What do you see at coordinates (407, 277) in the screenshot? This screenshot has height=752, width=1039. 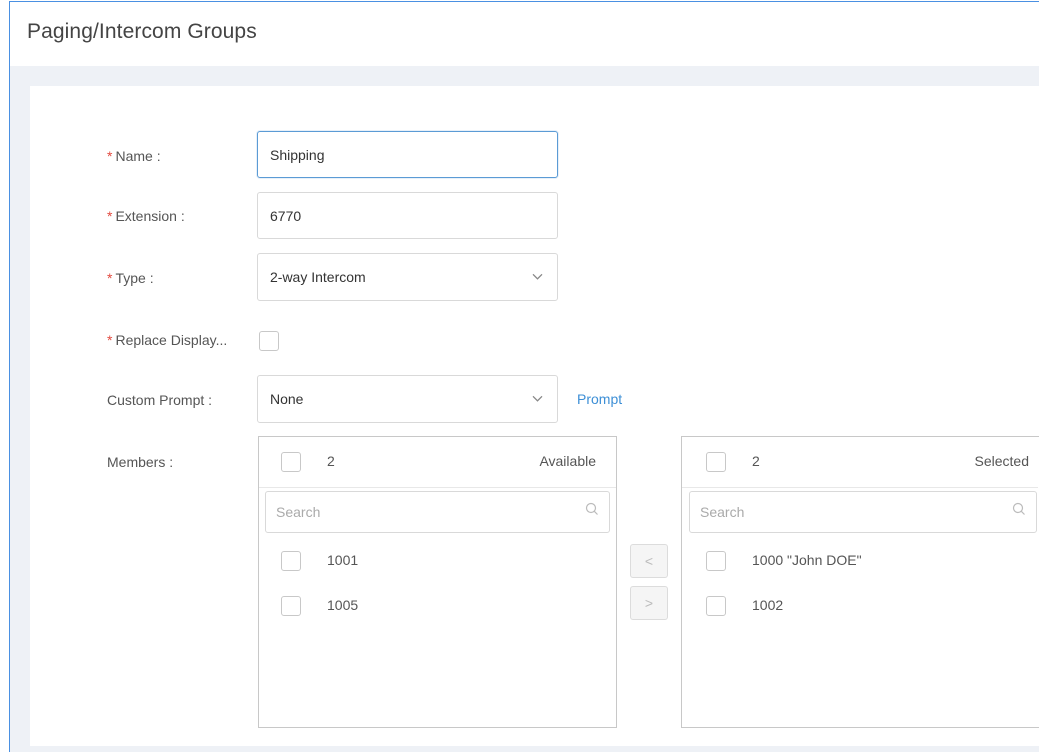 I see `type-select: 2-way Intercom` at bounding box center [407, 277].